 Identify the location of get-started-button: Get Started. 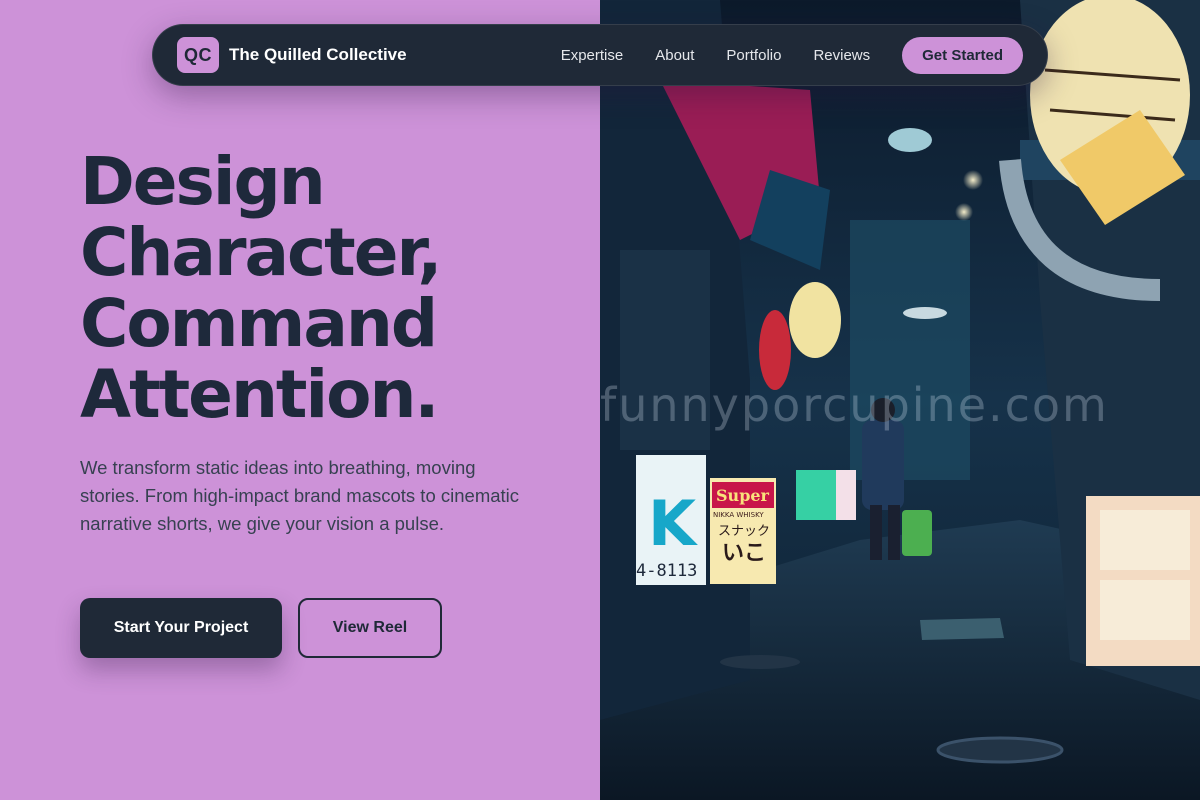
(962, 55).